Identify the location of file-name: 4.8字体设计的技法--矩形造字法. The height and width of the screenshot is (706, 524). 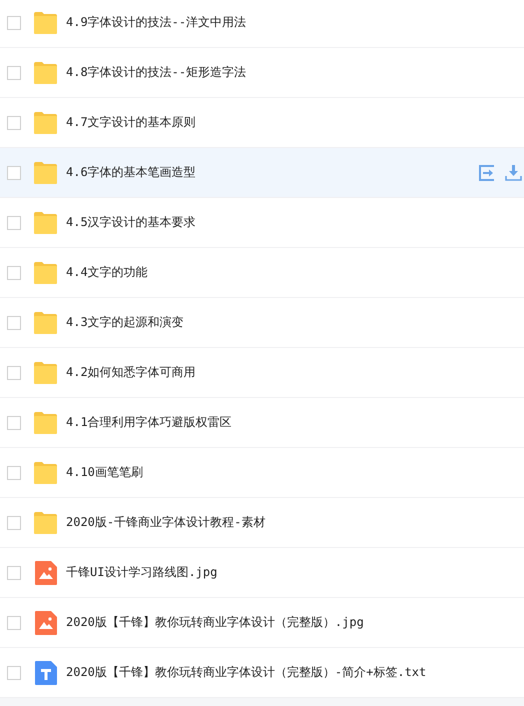
(295, 72).